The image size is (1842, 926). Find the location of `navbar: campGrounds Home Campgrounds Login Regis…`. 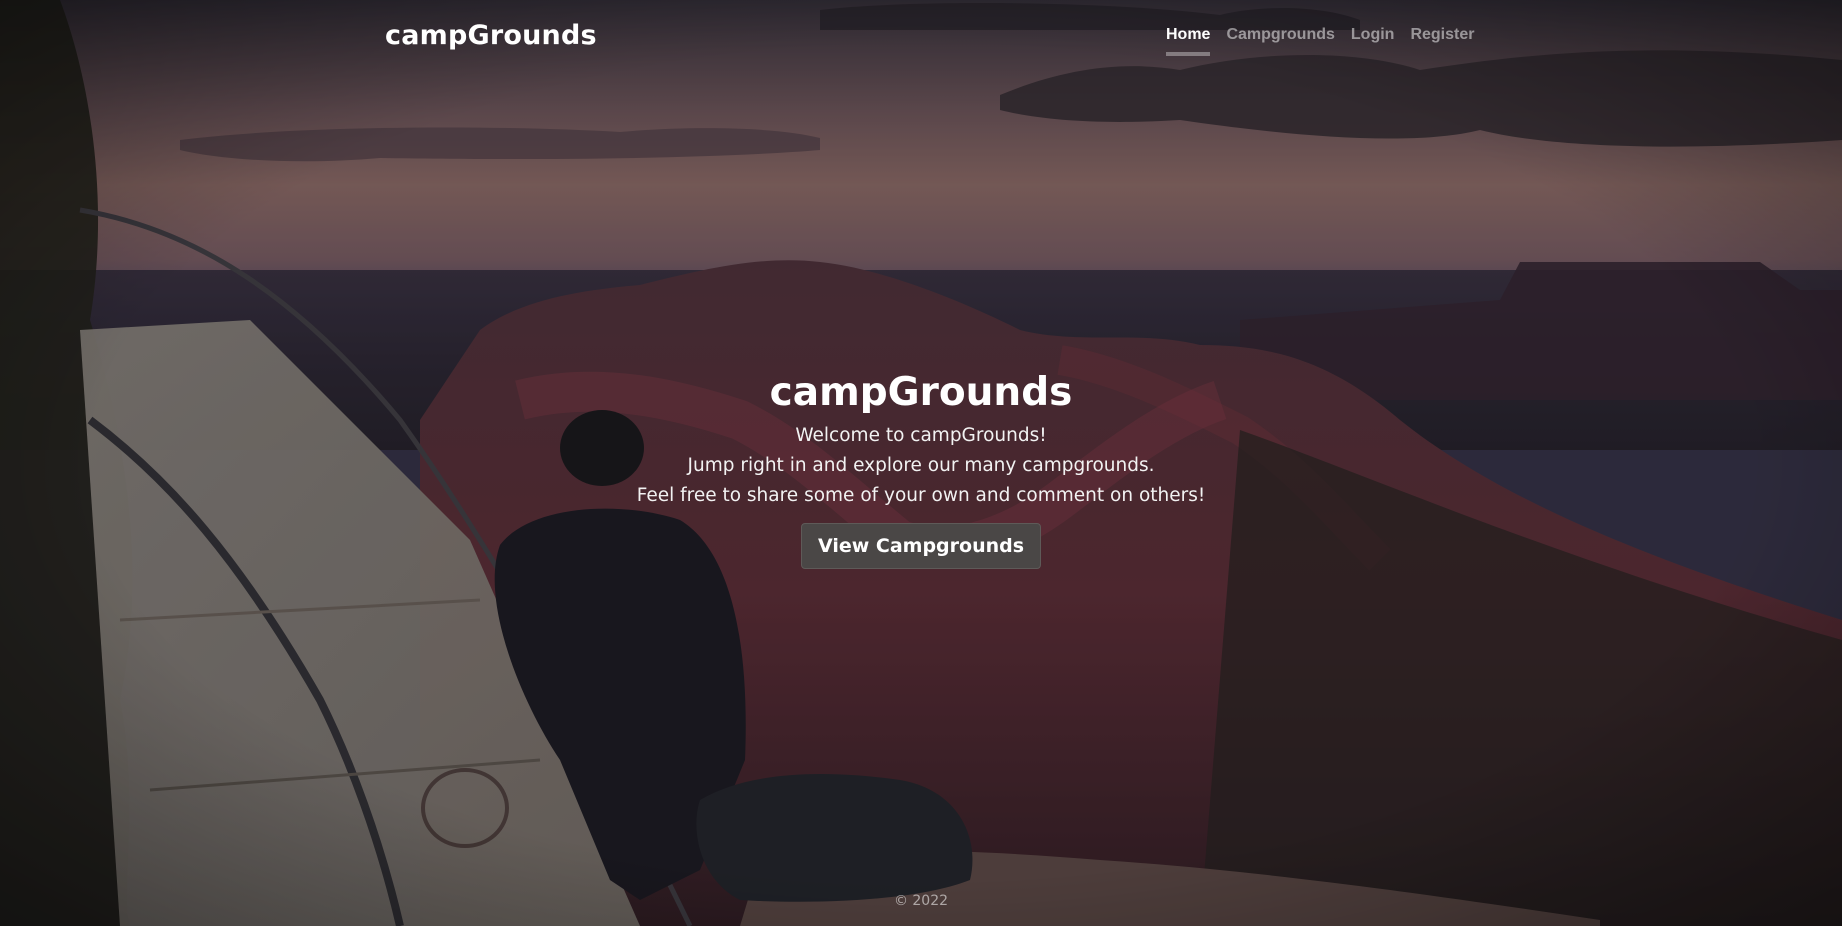

navbar: campGrounds Home Campgrounds Login Regis… is located at coordinates (921, 38).